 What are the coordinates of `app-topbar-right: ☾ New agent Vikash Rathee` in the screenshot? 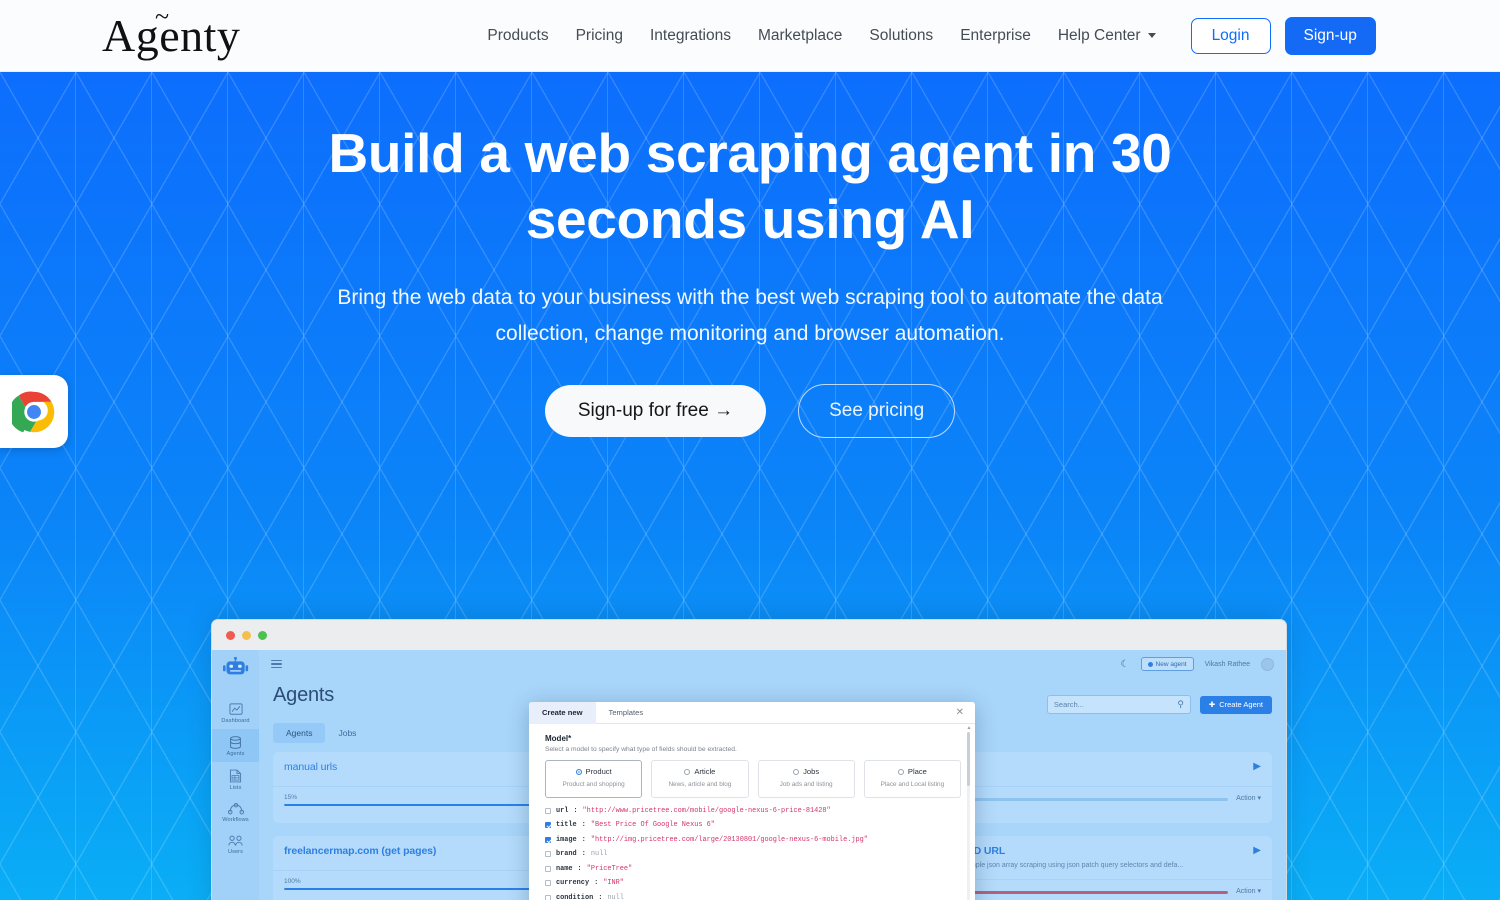 It's located at (1197, 664).